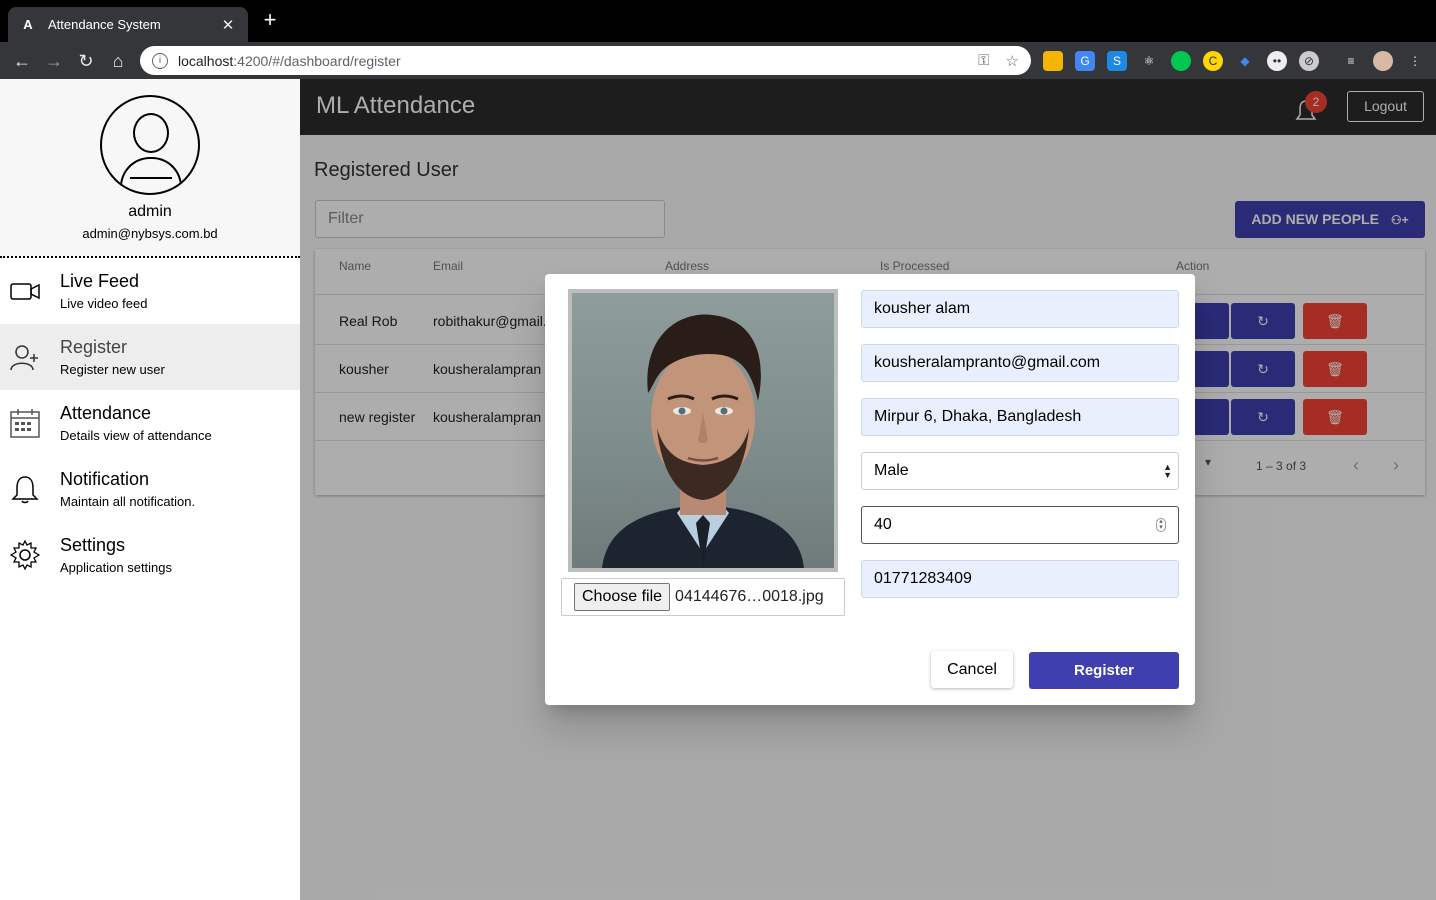 The width and height of the screenshot is (1436, 900). I want to click on email-field: kousheralampranto@gmail.com, so click(1020, 363).